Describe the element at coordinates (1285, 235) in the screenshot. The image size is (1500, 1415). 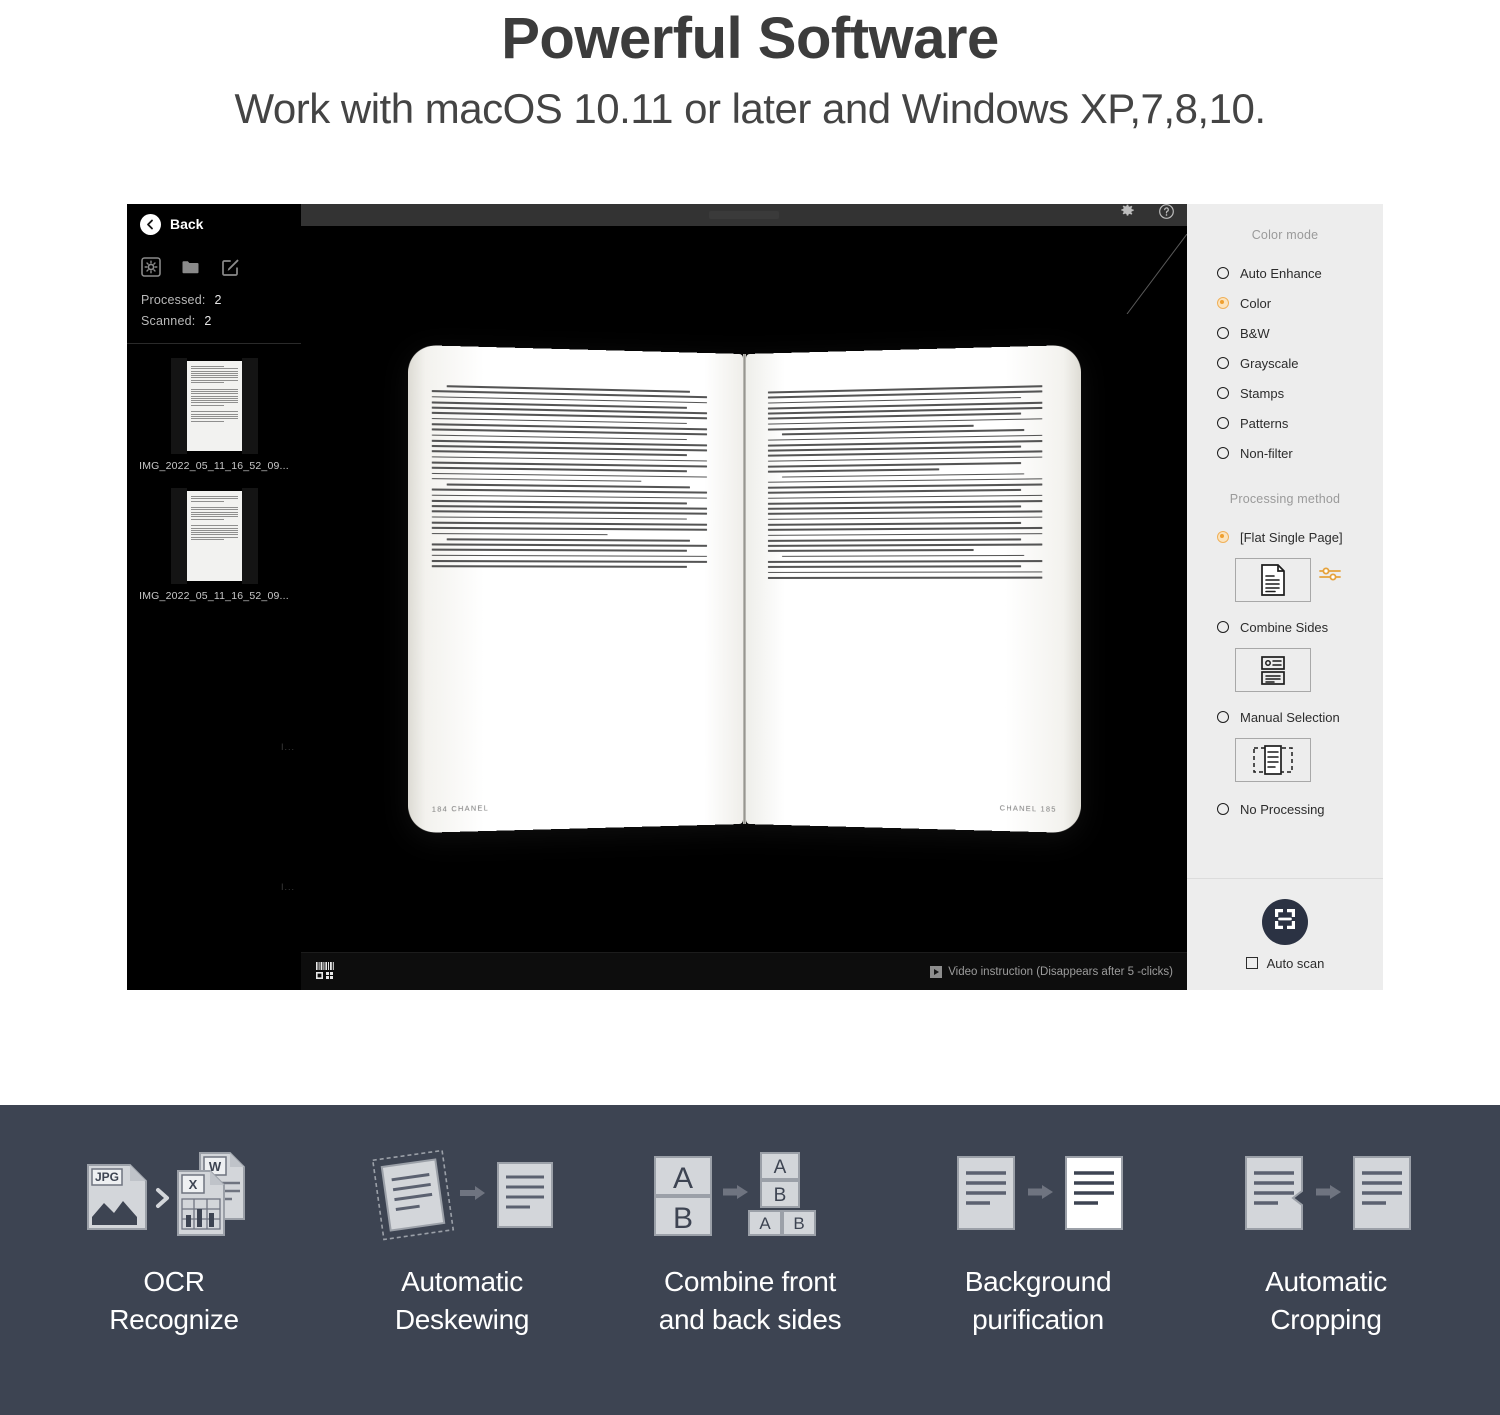
I see `color-mode-title: Color mode` at that location.